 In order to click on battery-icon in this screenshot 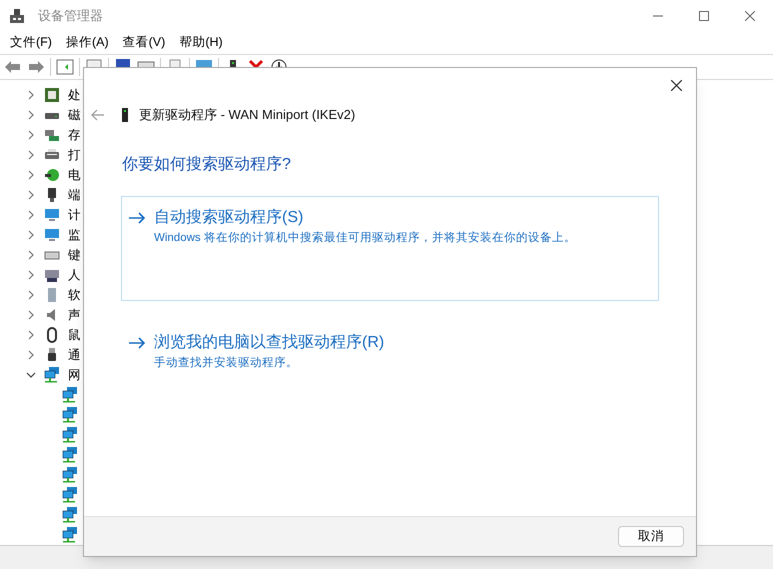, I will do `click(52, 175)`.